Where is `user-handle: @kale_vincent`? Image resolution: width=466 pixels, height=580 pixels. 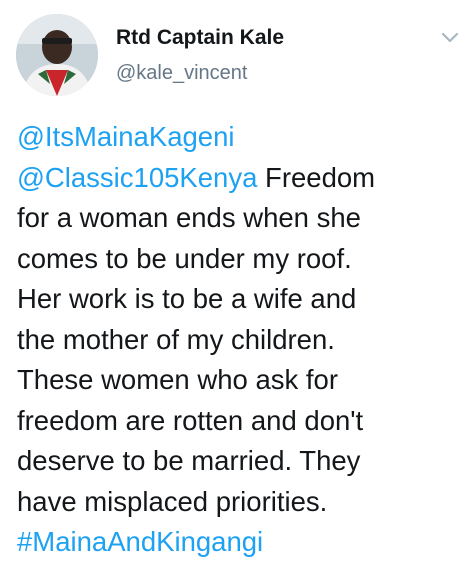
user-handle: @kale_vincent is located at coordinates (181, 73).